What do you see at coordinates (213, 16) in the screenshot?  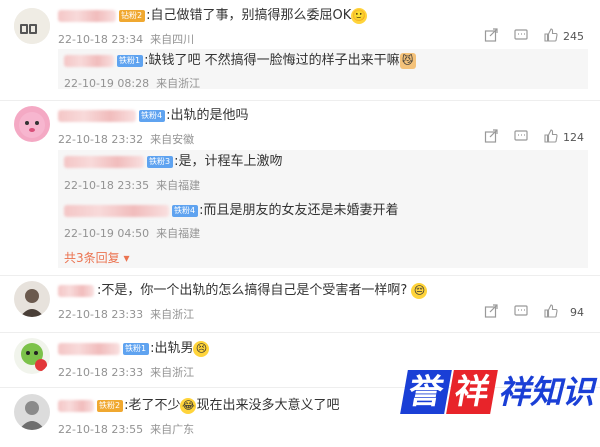 I see `comment-text: 钻粉2:自己做错了事，别搞得那么委屈OK🙂` at bounding box center [213, 16].